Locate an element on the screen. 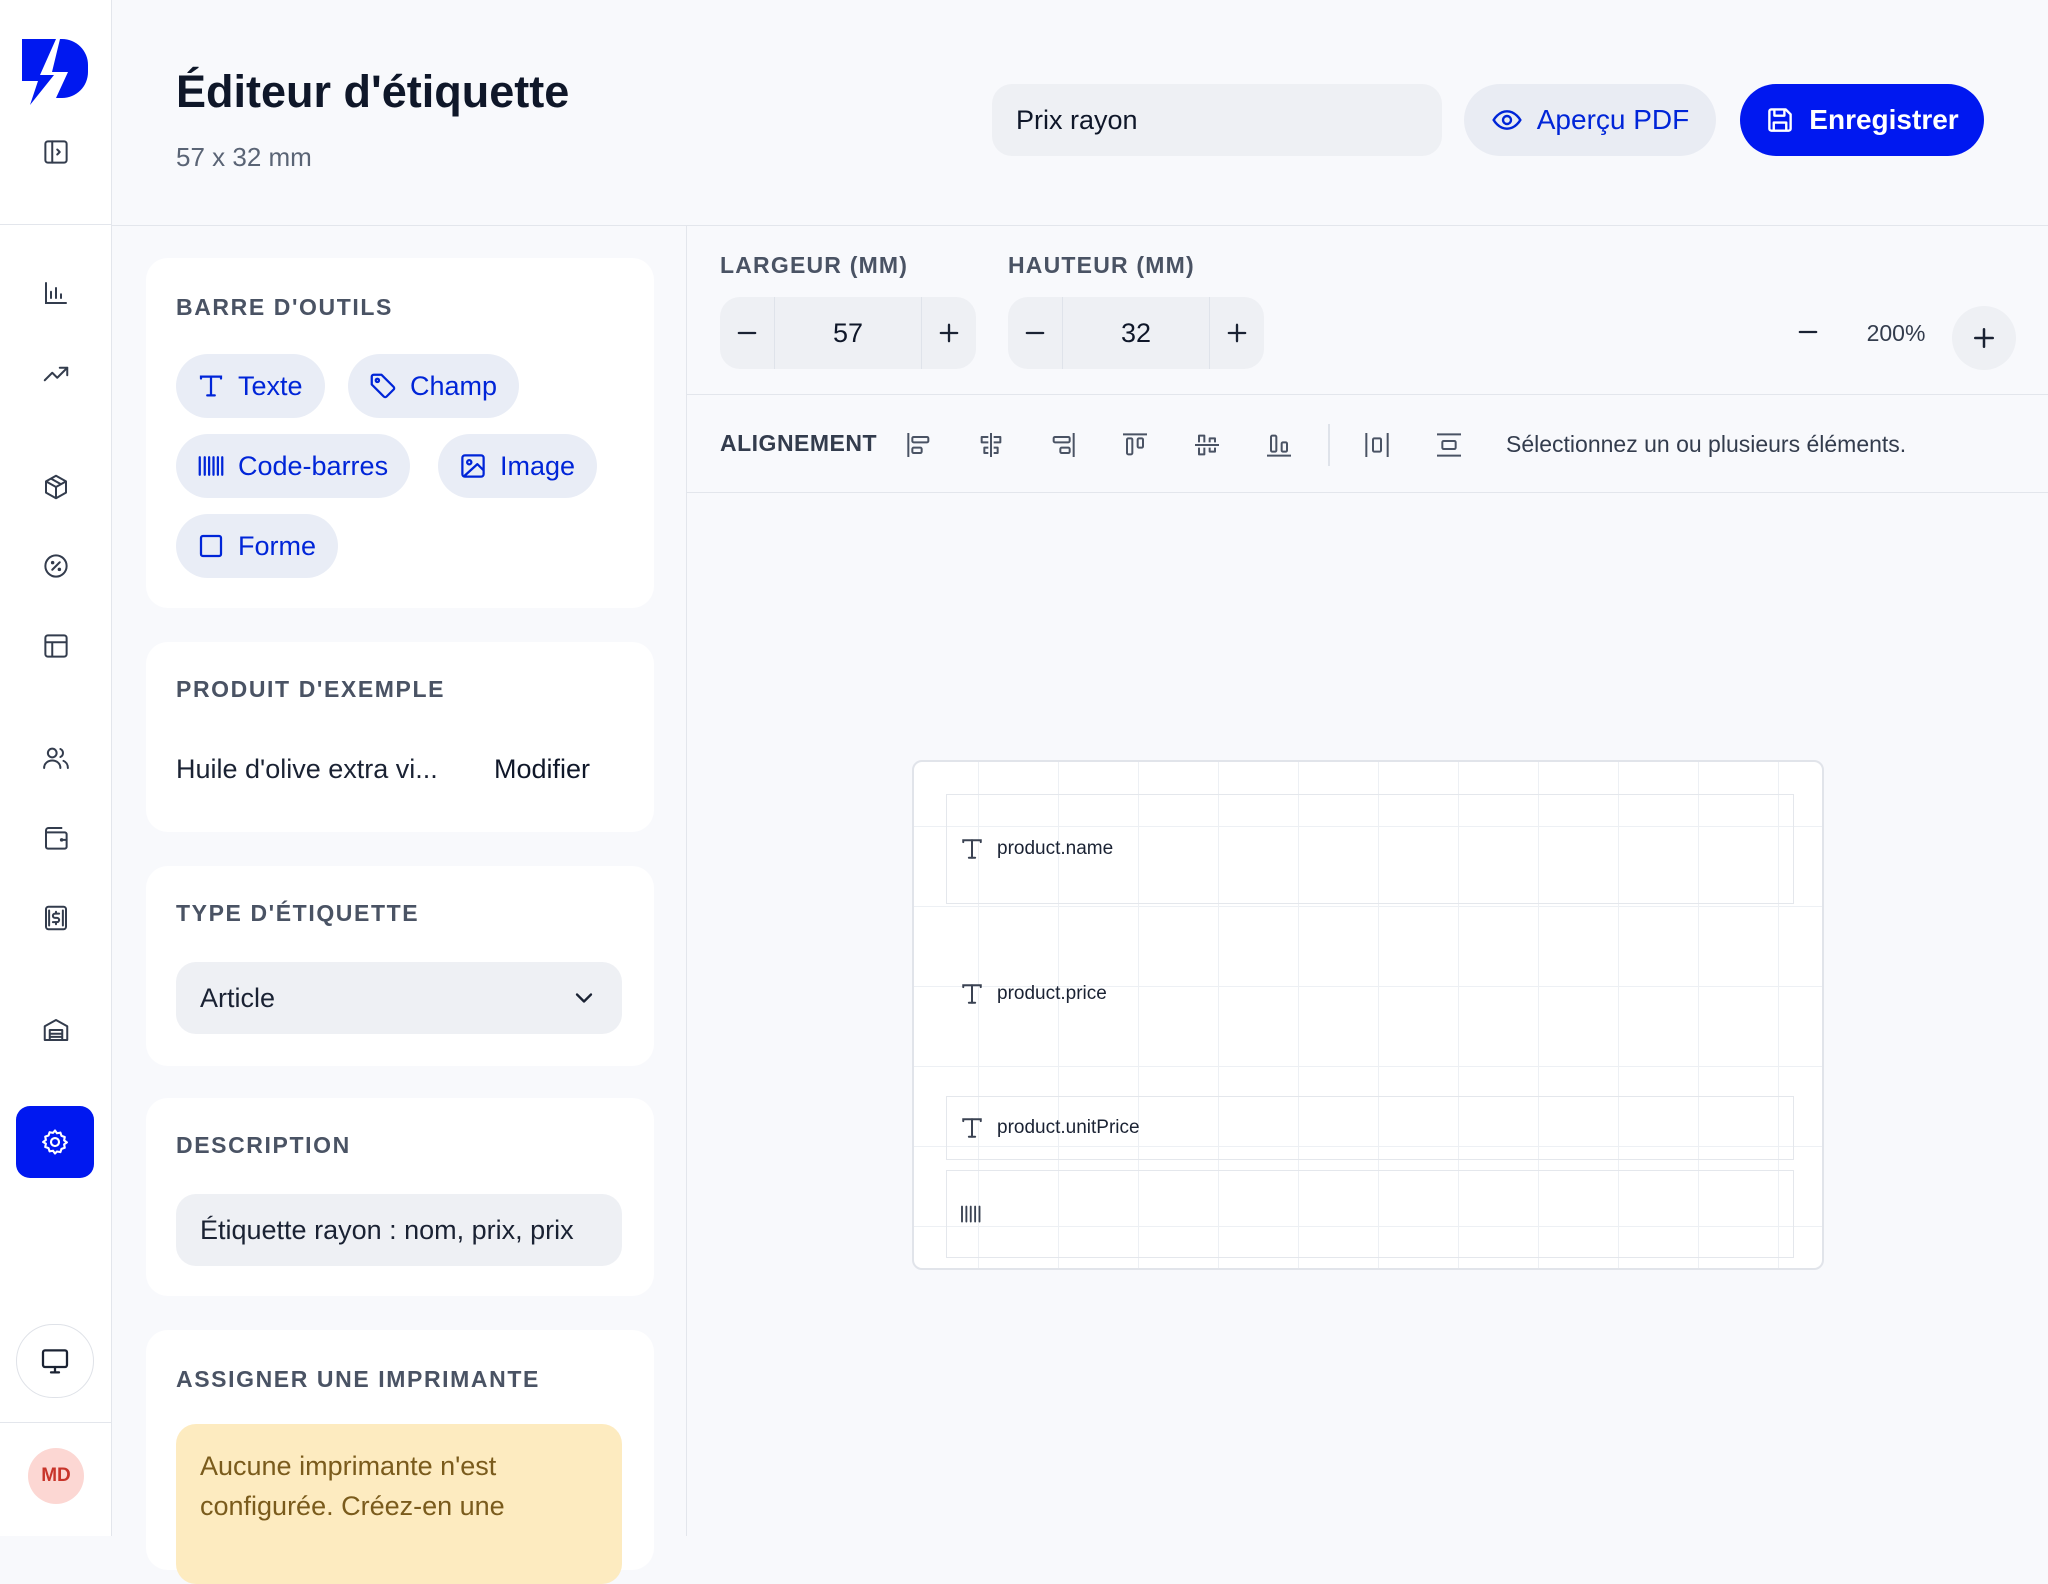 The height and width of the screenshot is (1584, 2048). align-left-button is located at coordinates (919, 445).